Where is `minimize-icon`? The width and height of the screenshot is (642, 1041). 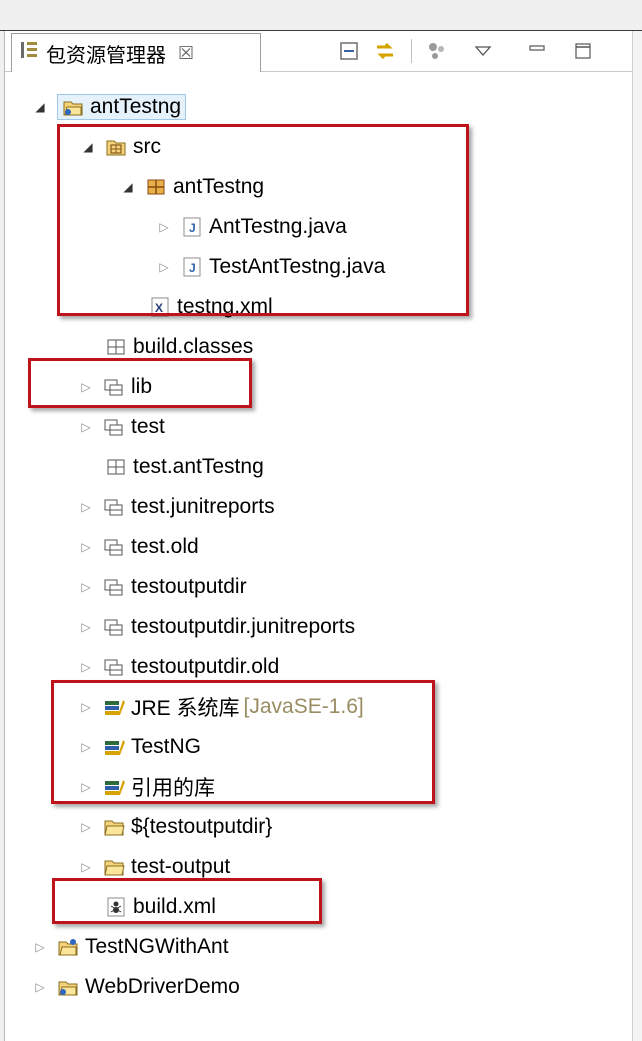 minimize-icon is located at coordinates (537, 51).